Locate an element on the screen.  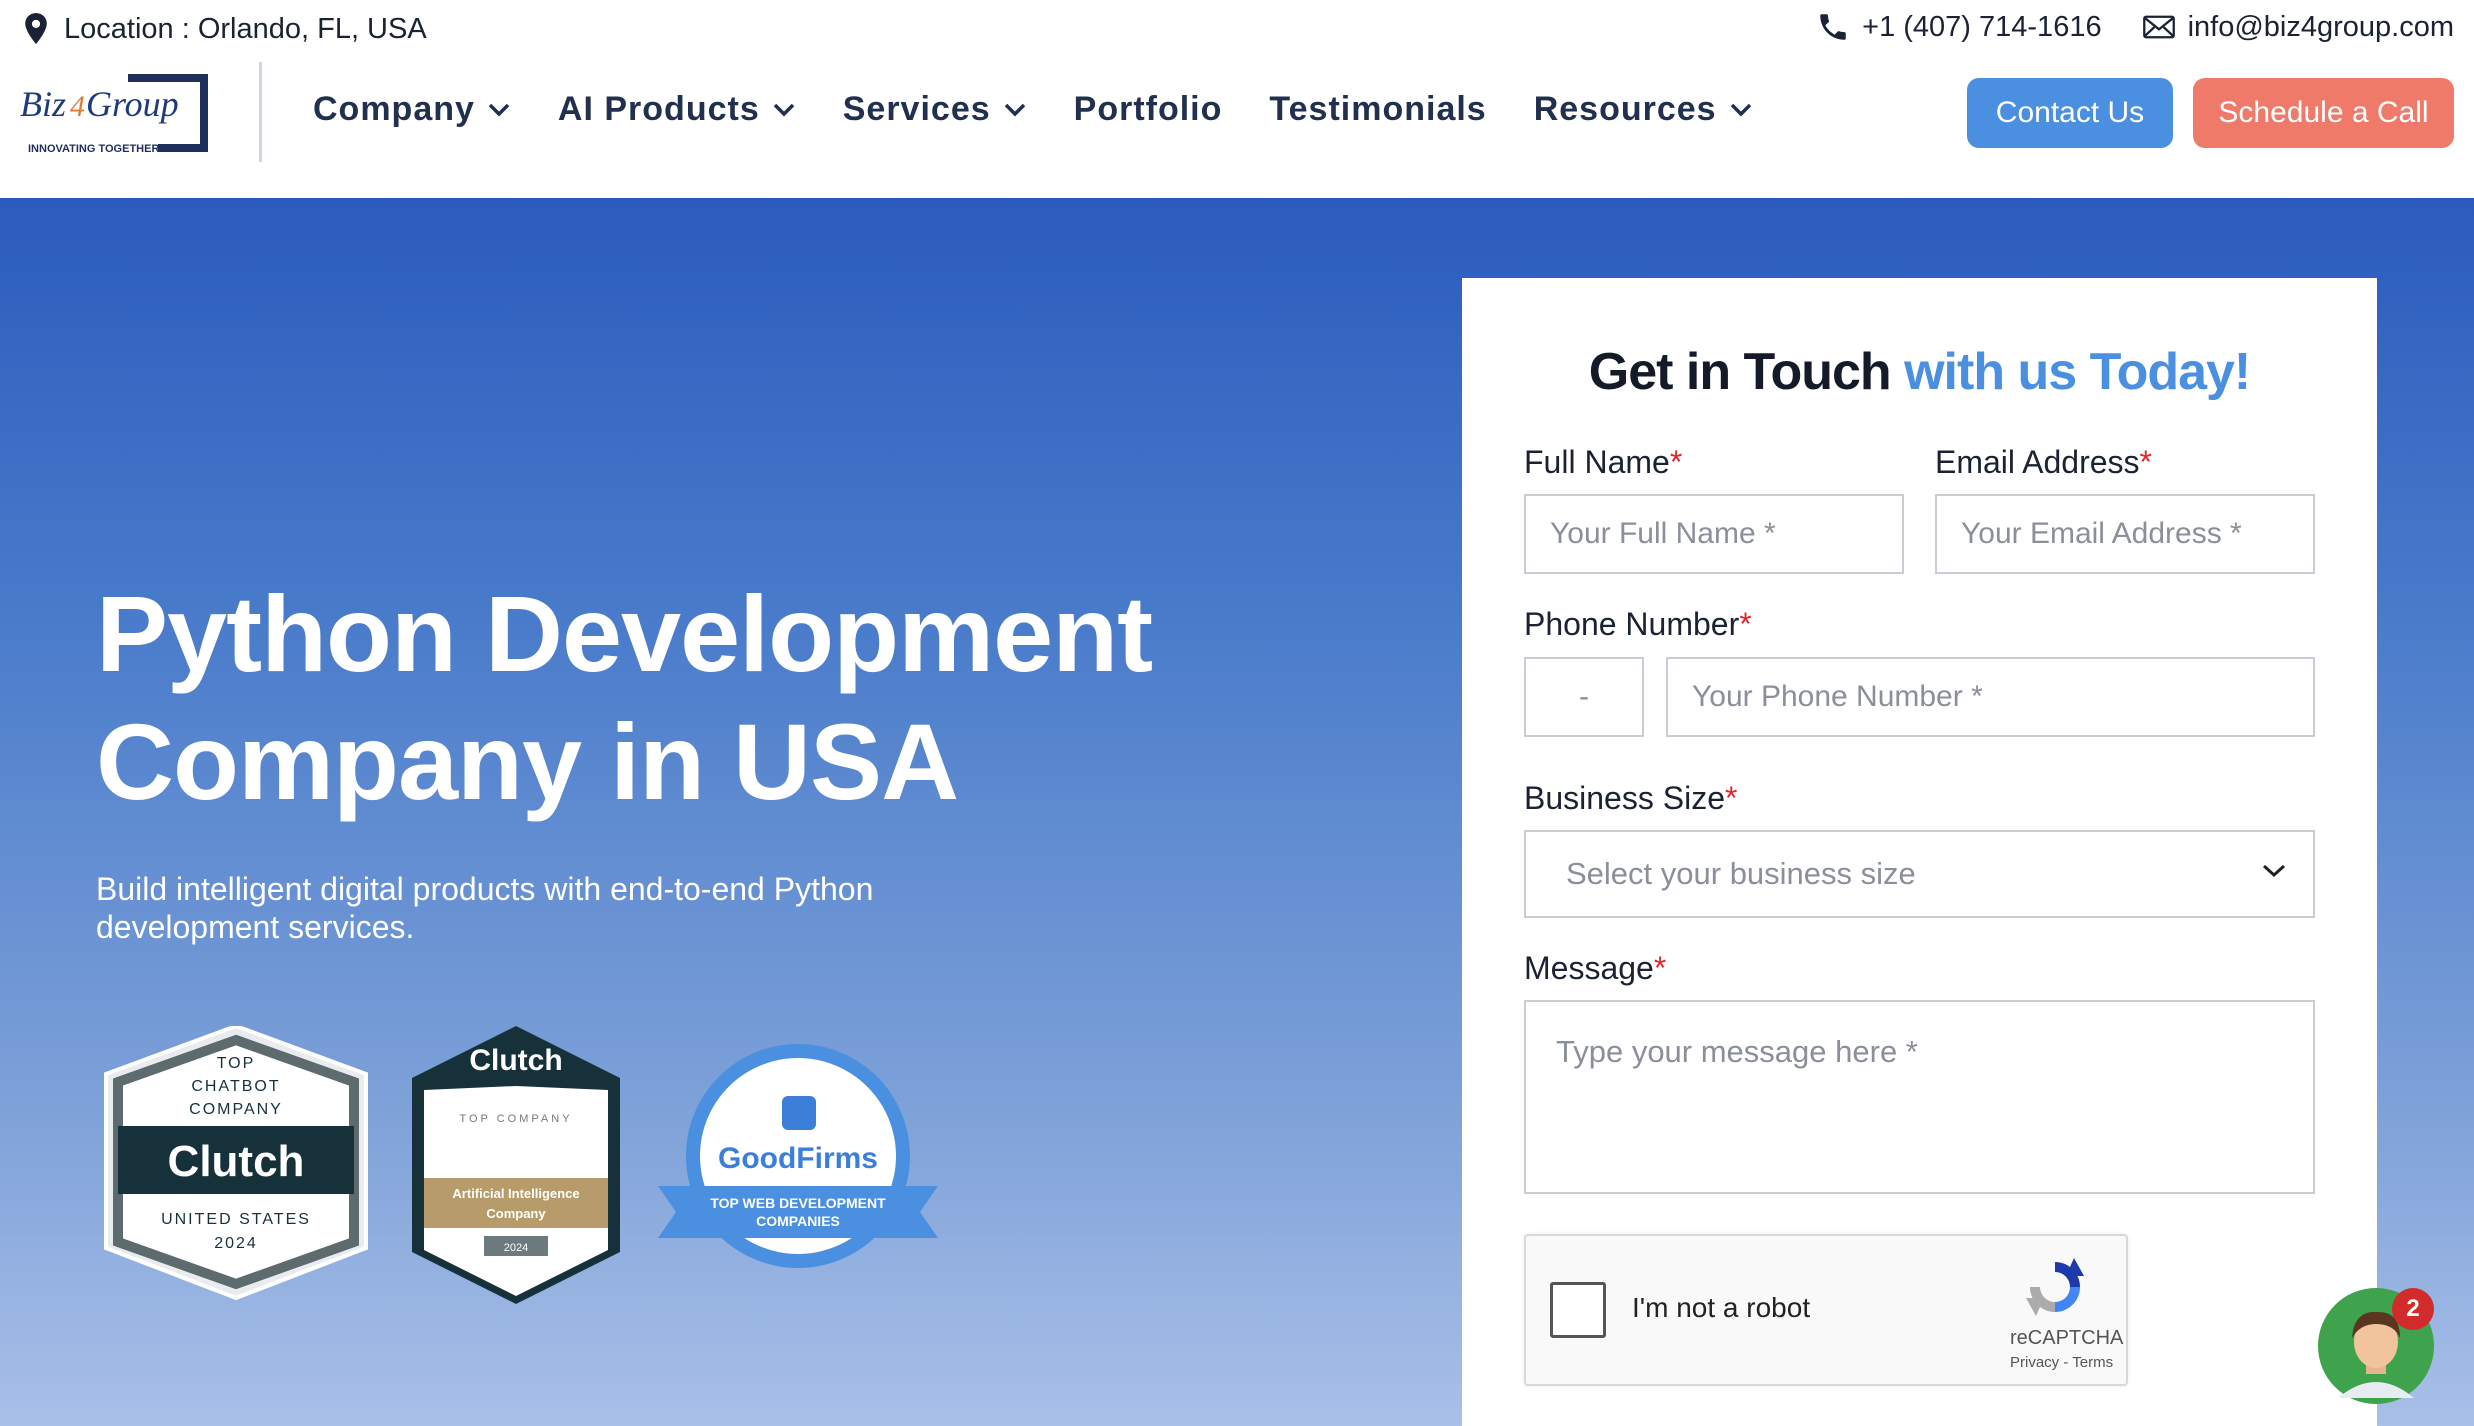
nav-divider is located at coordinates (260, 112).